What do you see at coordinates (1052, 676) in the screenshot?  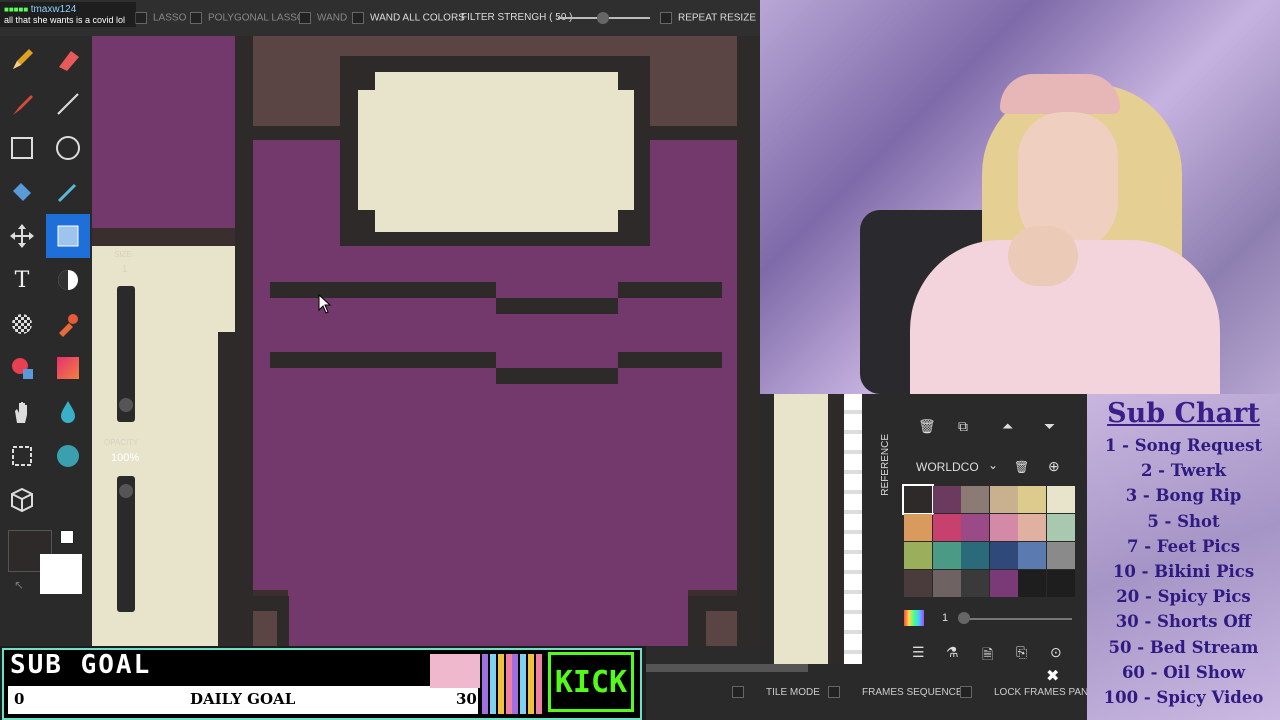 I see `close-icon: ✖` at bounding box center [1052, 676].